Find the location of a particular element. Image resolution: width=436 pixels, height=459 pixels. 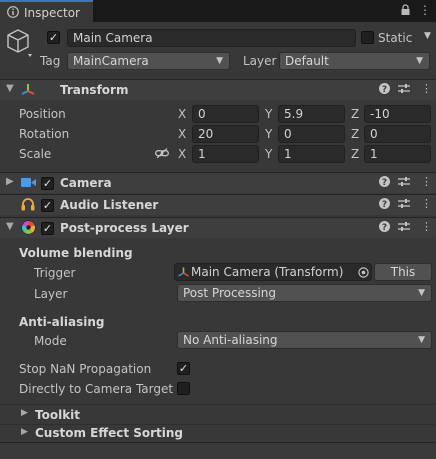

object-picker-icon is located at coordinates (363, 272).